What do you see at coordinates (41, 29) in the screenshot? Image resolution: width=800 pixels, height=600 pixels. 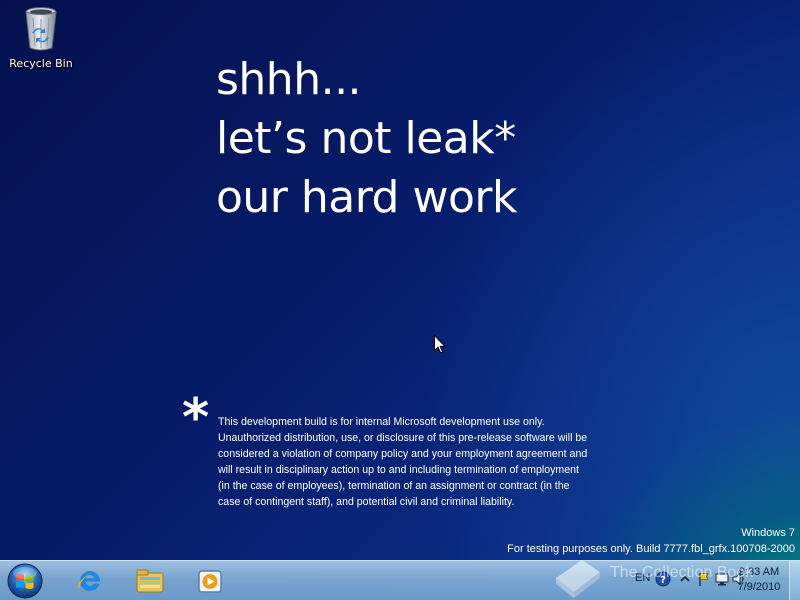 I see `recycle-bin-icon` at bounding box center [41, 29].